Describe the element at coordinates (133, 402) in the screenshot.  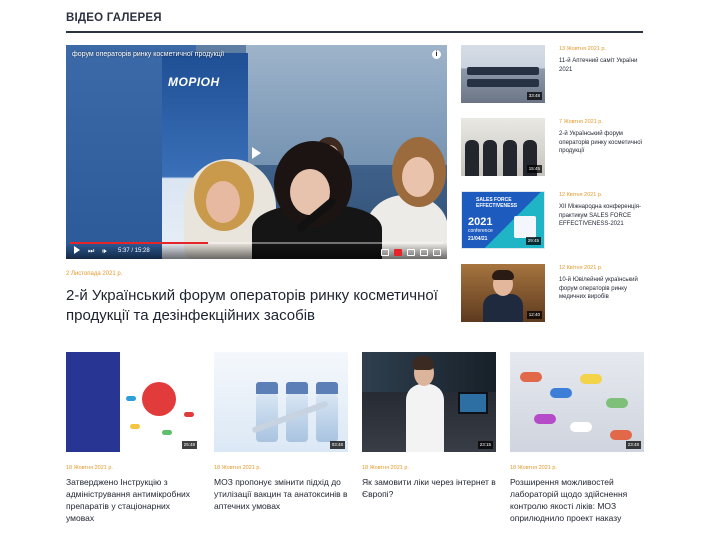
I see `antimicrobial-guide-thumbnail: 25:48` at that location.